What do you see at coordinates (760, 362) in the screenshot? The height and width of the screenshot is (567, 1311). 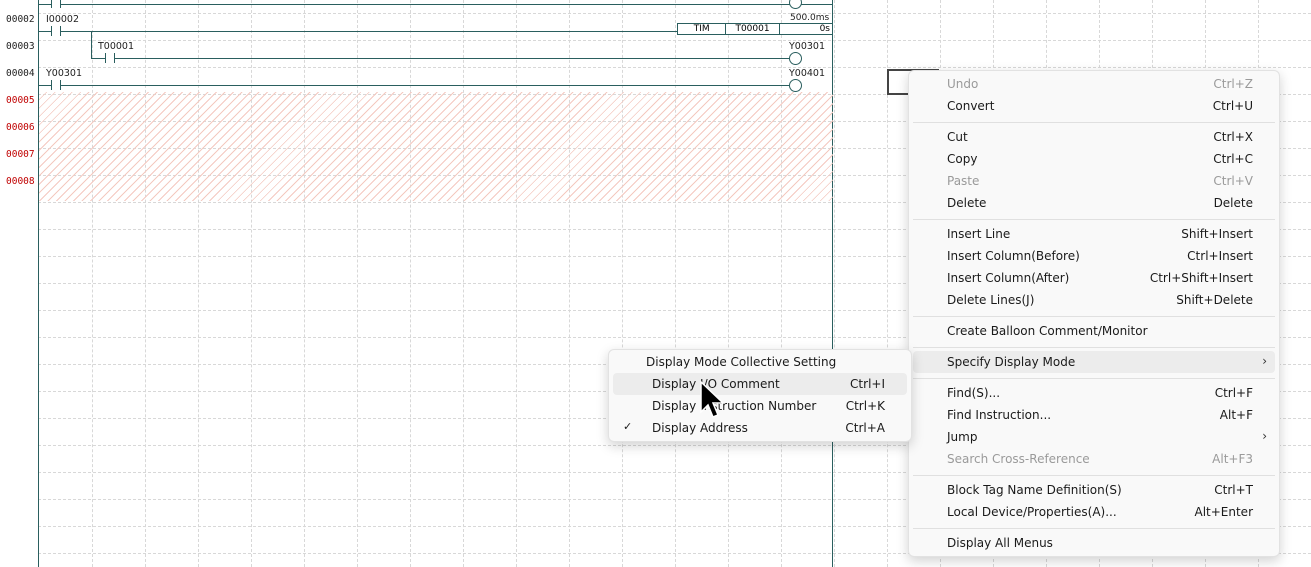 I see `submenu-item-collective-setting: Display Mode Collective Setting` at bounding box center [760, 362].